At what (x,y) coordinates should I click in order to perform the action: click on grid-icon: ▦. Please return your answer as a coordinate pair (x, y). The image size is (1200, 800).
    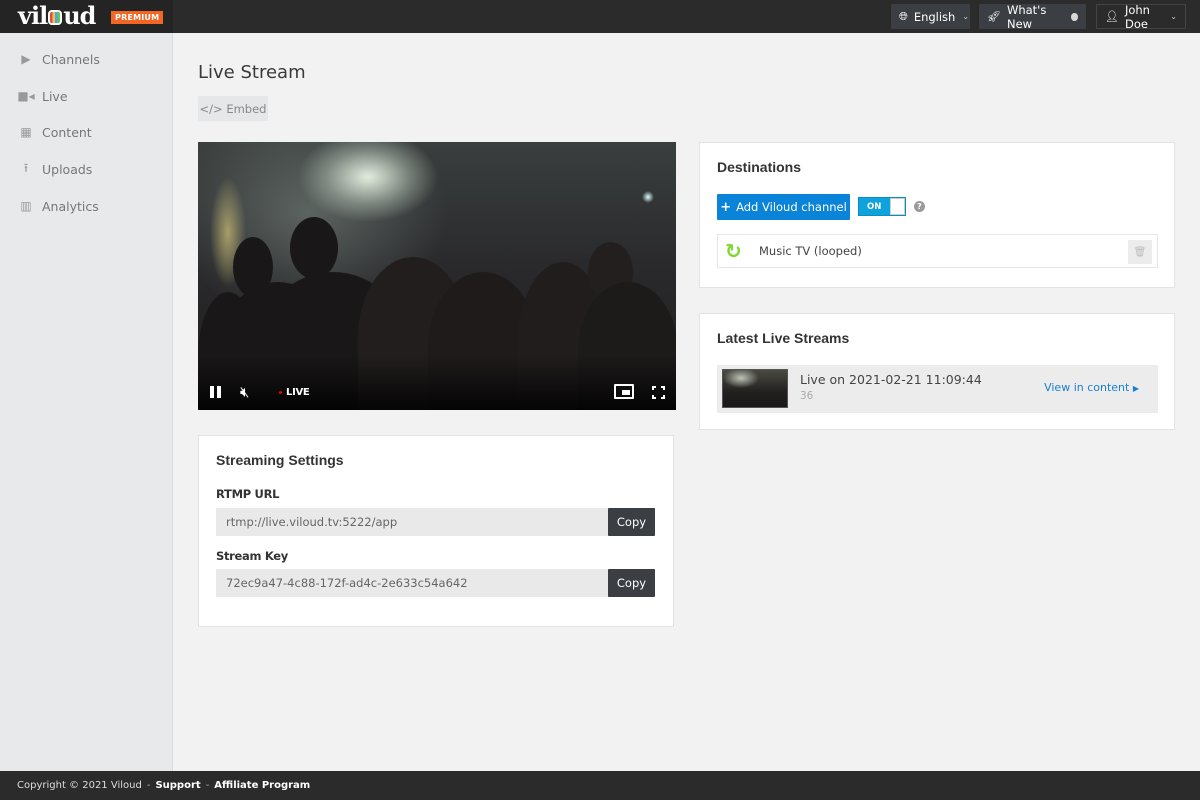
    Looking at the image, I should click on (26, 132).